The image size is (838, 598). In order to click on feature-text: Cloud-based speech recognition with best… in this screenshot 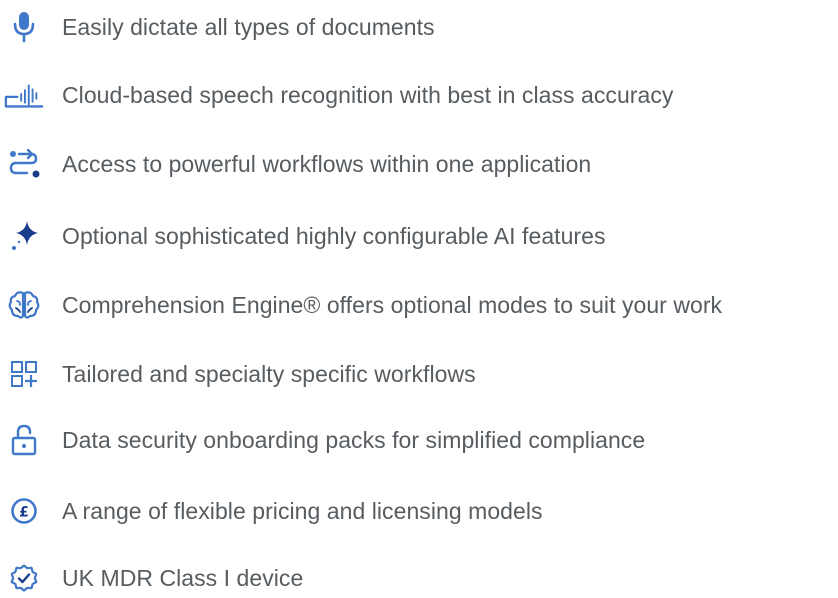, I will do `click(368, 95)`.